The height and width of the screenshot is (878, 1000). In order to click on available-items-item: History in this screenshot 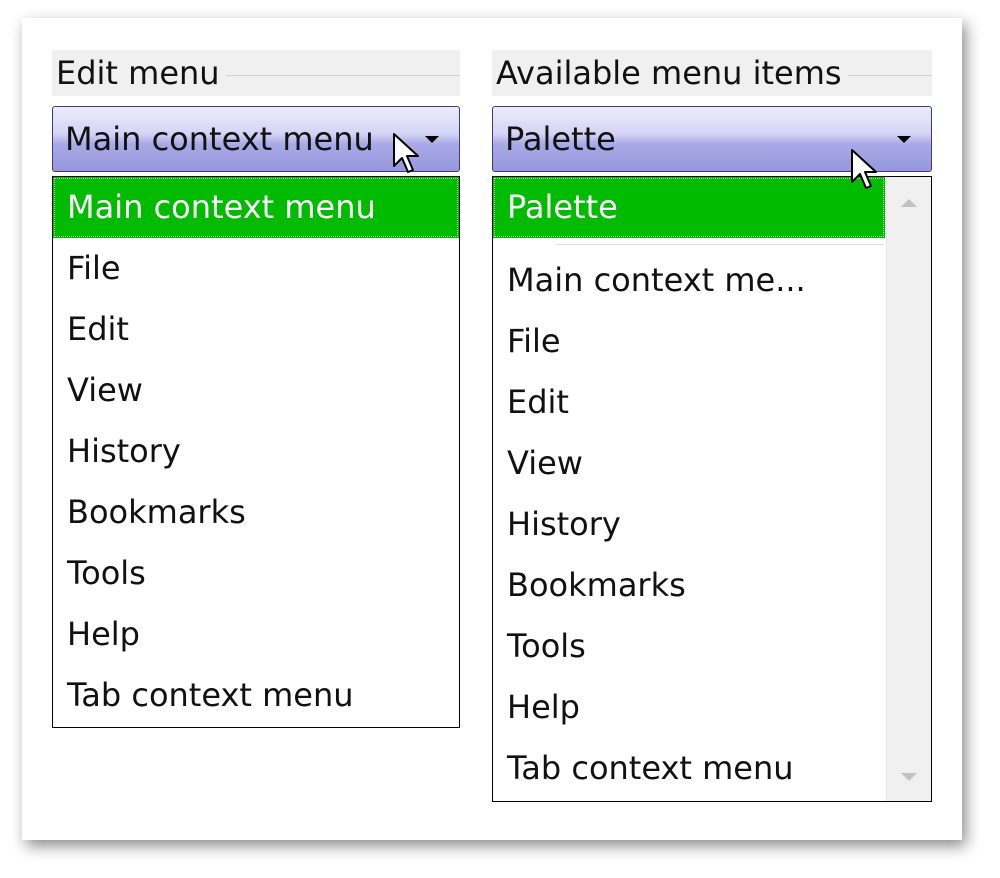, I will do `click(689, 524)`.